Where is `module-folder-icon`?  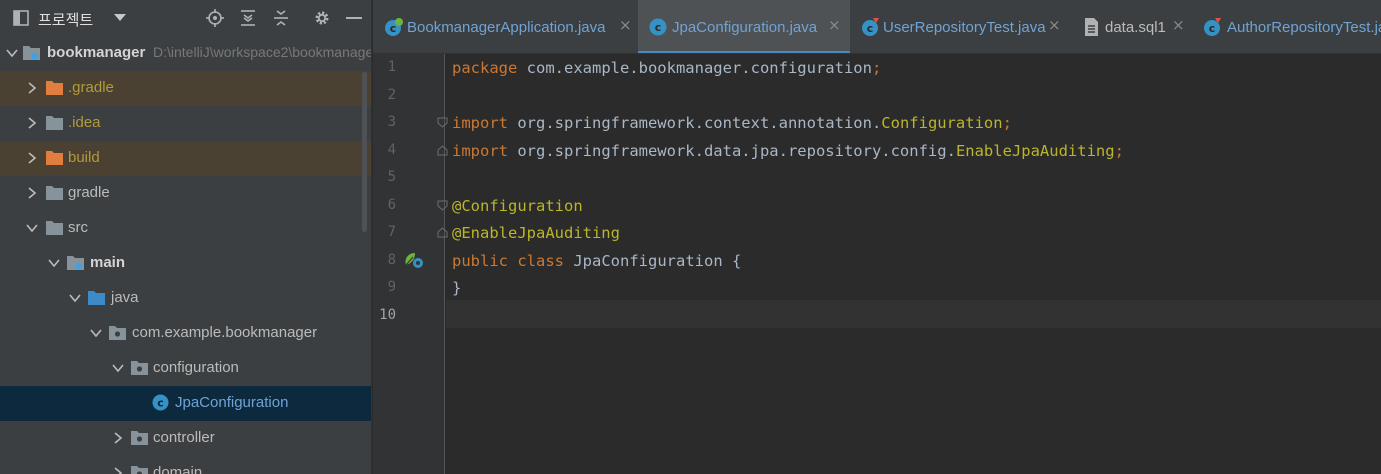
module-folder-icon is located at coordinates (31, 53).